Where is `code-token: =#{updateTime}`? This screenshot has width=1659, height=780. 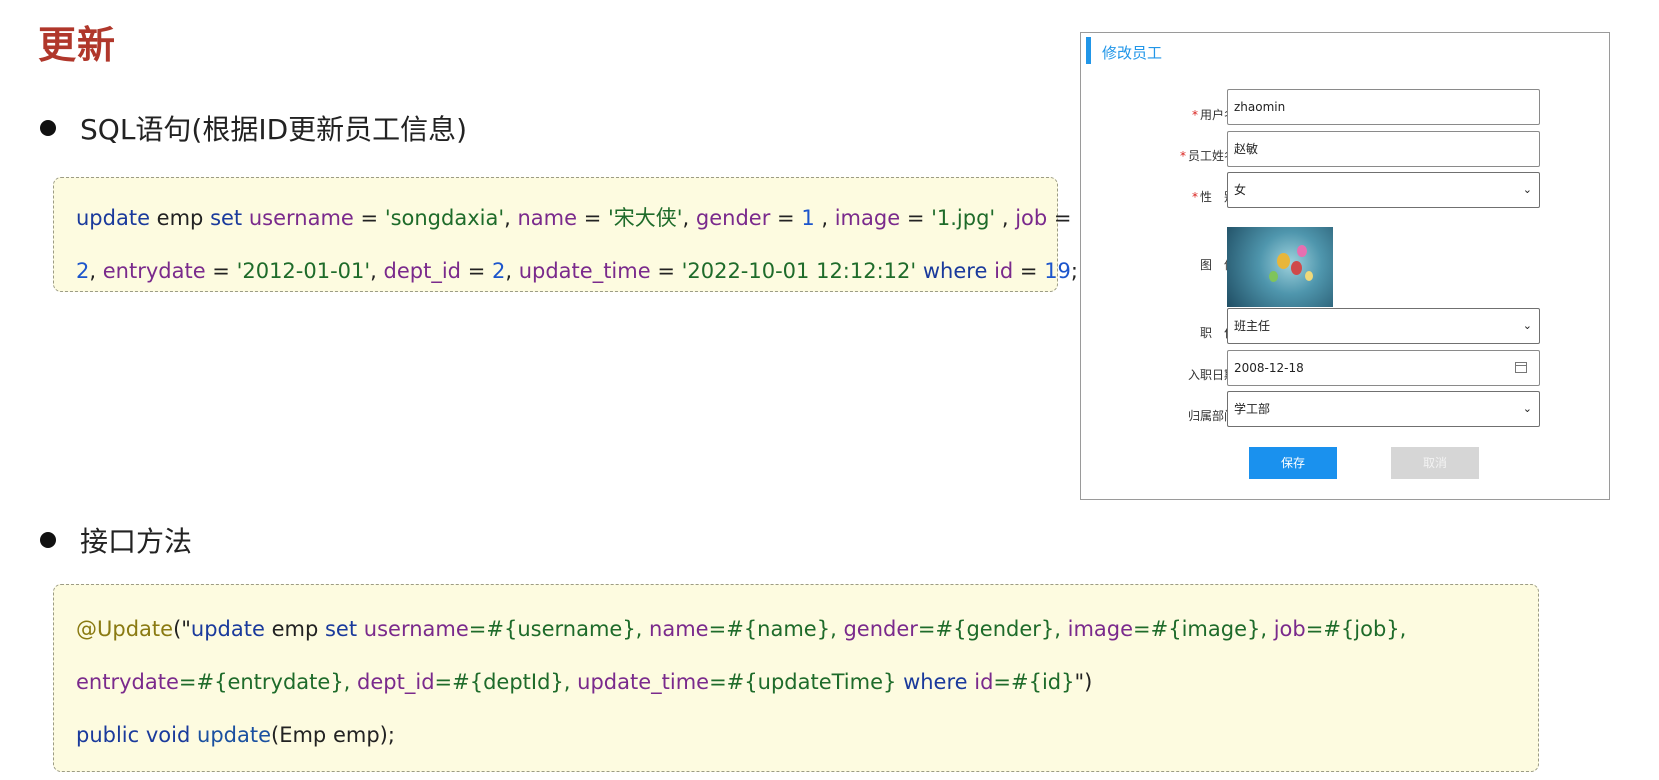
code-token: =#{updateTime} is located at coordinates (806, 682).